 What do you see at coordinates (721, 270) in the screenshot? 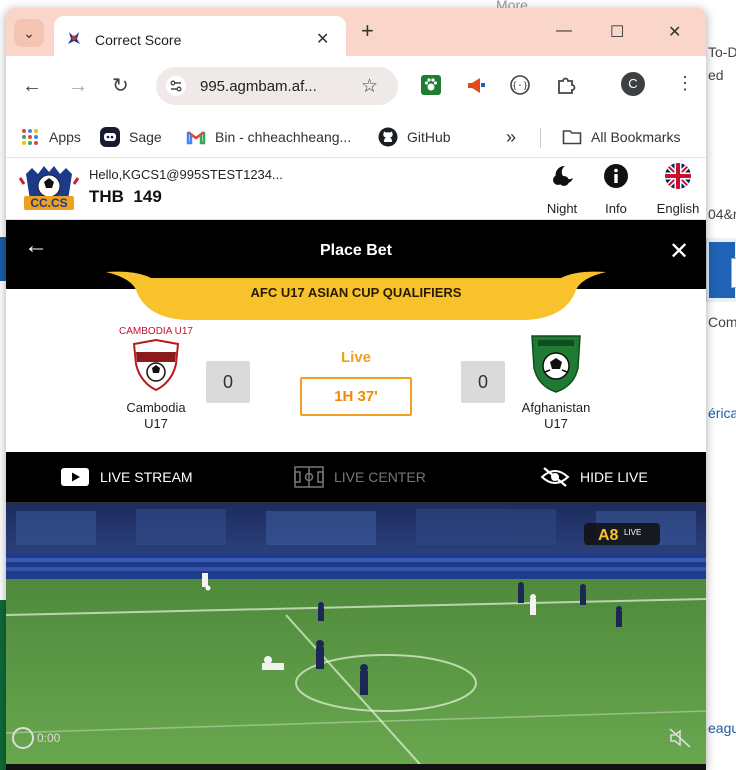
I see `background-thumbnail` at bounding box center [721, 270].